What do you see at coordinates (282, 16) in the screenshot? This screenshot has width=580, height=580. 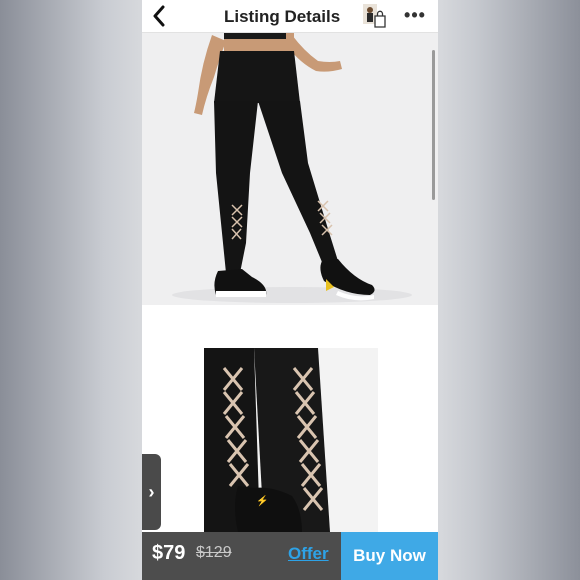 I see `page-title: Listing Details` at bounding box center [282, 16].